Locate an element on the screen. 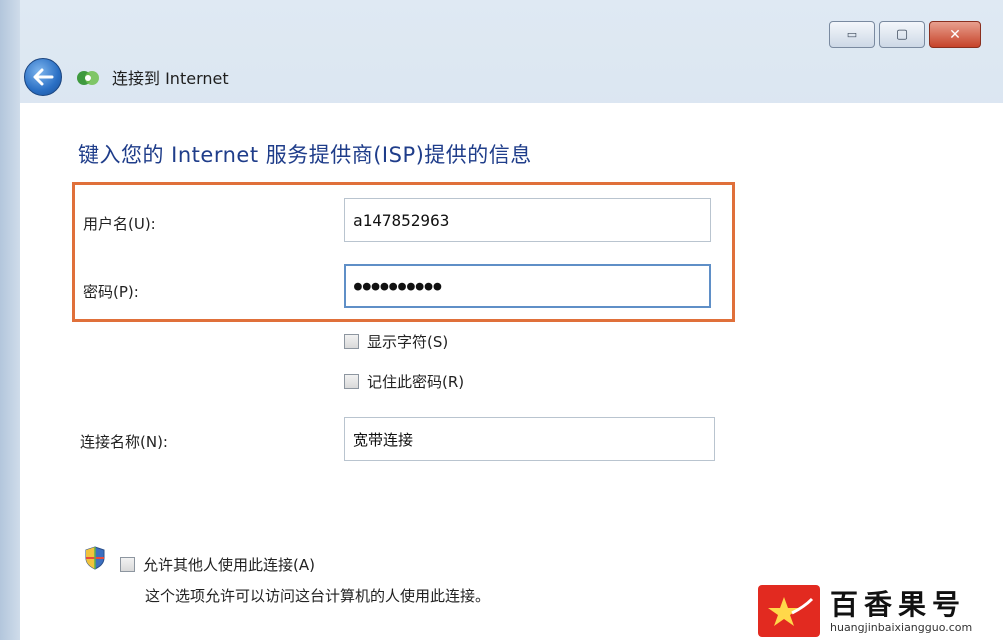 The height and width of the screenshot is (640, 1003). show-characters-row: 显示字符(S) is located at coordinates (396, 341).